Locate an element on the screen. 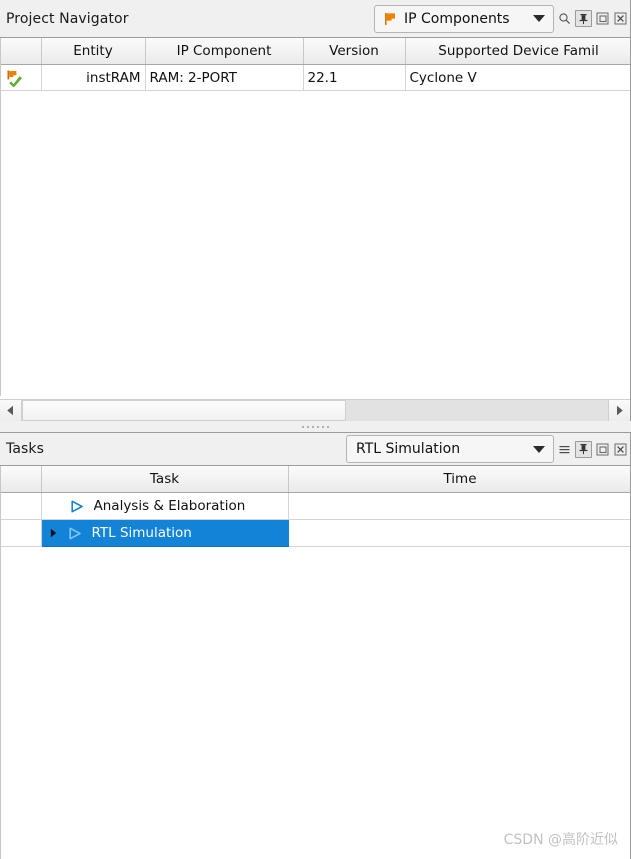  cell-entity: instRAM is located at coordinates (93, 77).